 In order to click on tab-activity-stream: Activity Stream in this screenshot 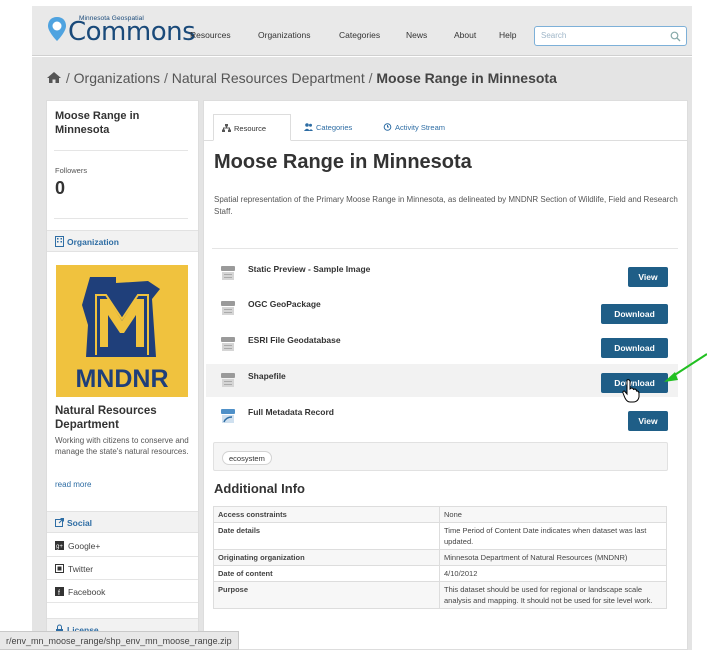, I will do `click(414, 127)`.